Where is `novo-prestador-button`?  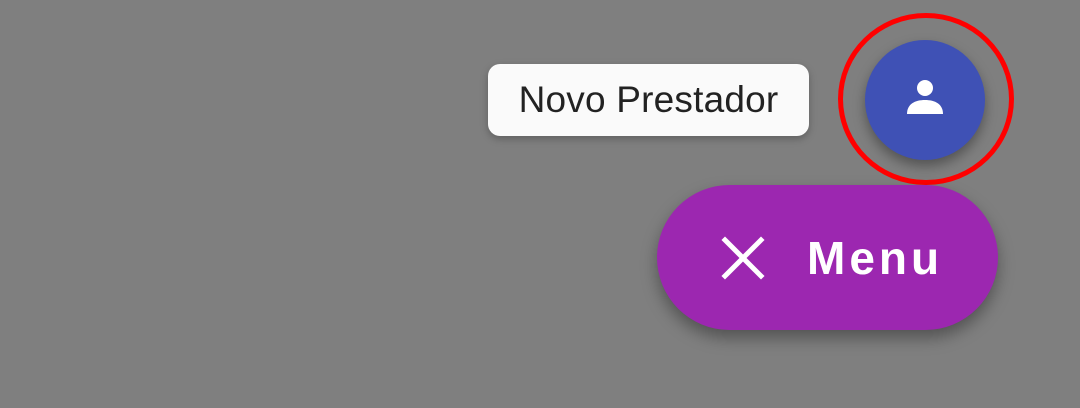 novo-prestador-button is located at coordinates (925, 100).